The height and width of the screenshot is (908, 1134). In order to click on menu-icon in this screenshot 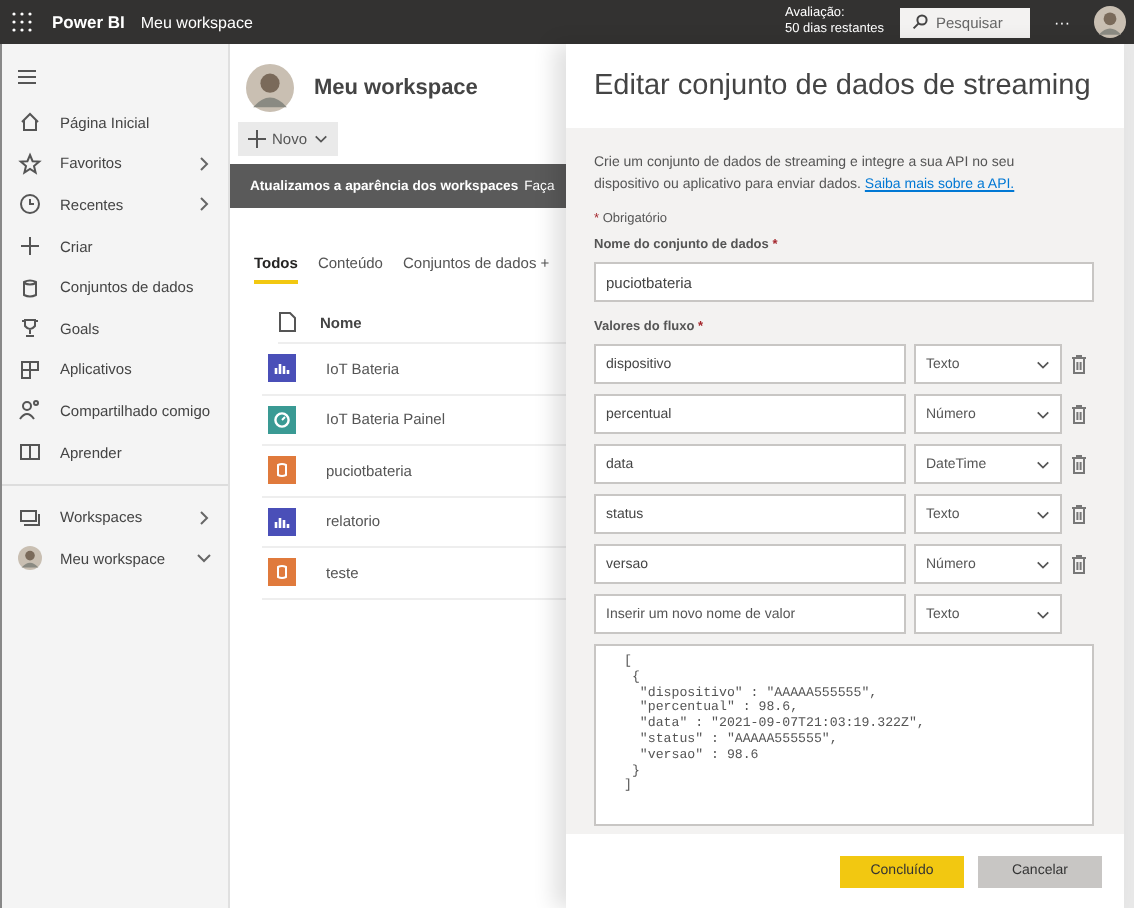, I will do `click(27, 77)`.